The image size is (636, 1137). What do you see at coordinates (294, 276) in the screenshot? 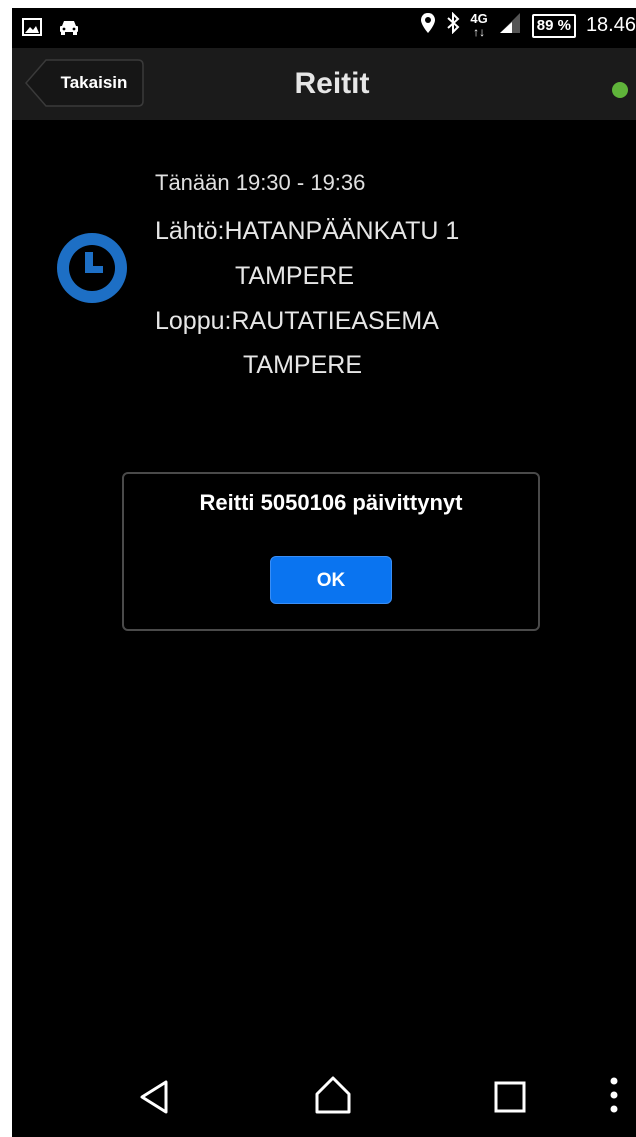
I see `route-start-city: TAMPERE` at bounding box center [294, 276].